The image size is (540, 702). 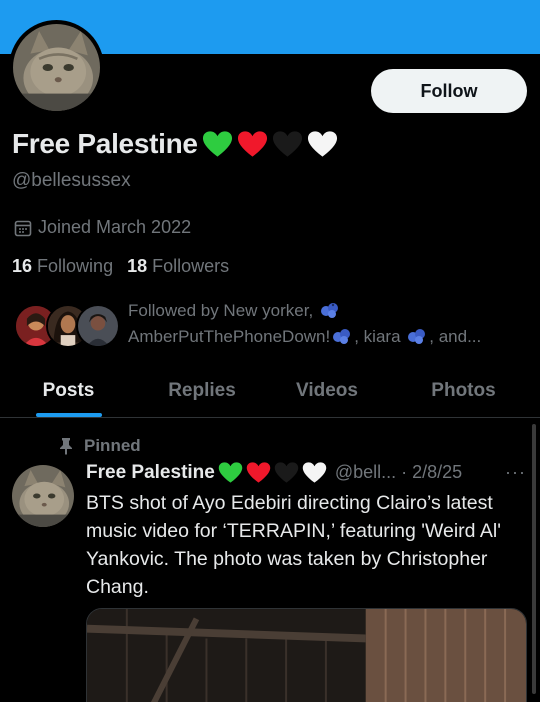 I want to click on post-header: Free Palestine @bell... · 2/8/25 ···, so click(x=306, y=472).